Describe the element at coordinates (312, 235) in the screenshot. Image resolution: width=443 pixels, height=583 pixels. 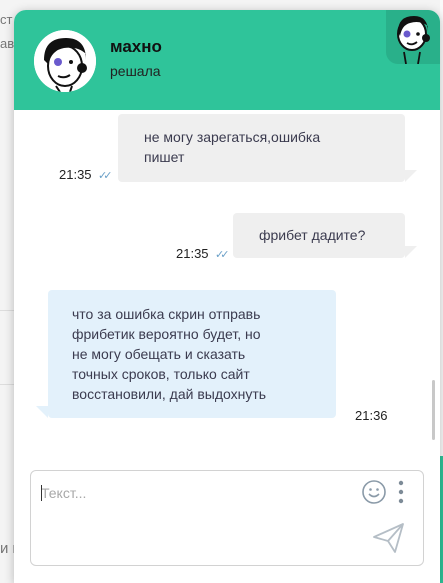
I see `message-text-line: фрибет дадите?` at that location.